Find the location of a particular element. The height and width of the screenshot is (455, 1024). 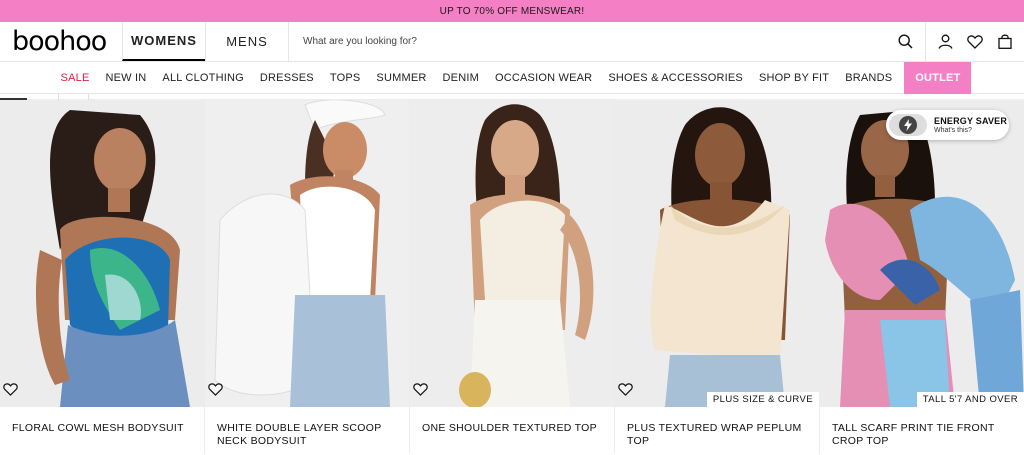

tab-mens: MENS is located at coordinates (246, 41).